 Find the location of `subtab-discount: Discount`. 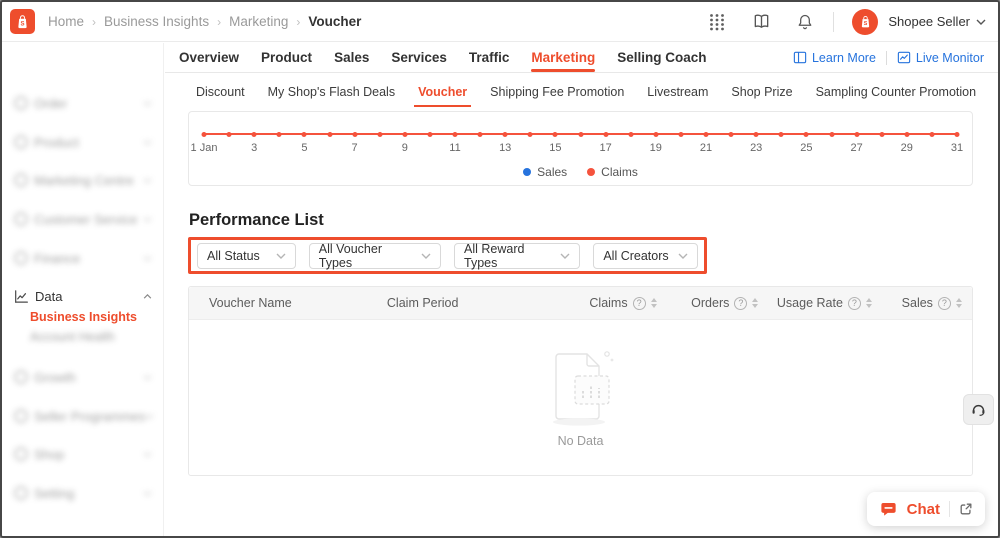

subtab-discount: Discount is located at coordinates (220, 92).